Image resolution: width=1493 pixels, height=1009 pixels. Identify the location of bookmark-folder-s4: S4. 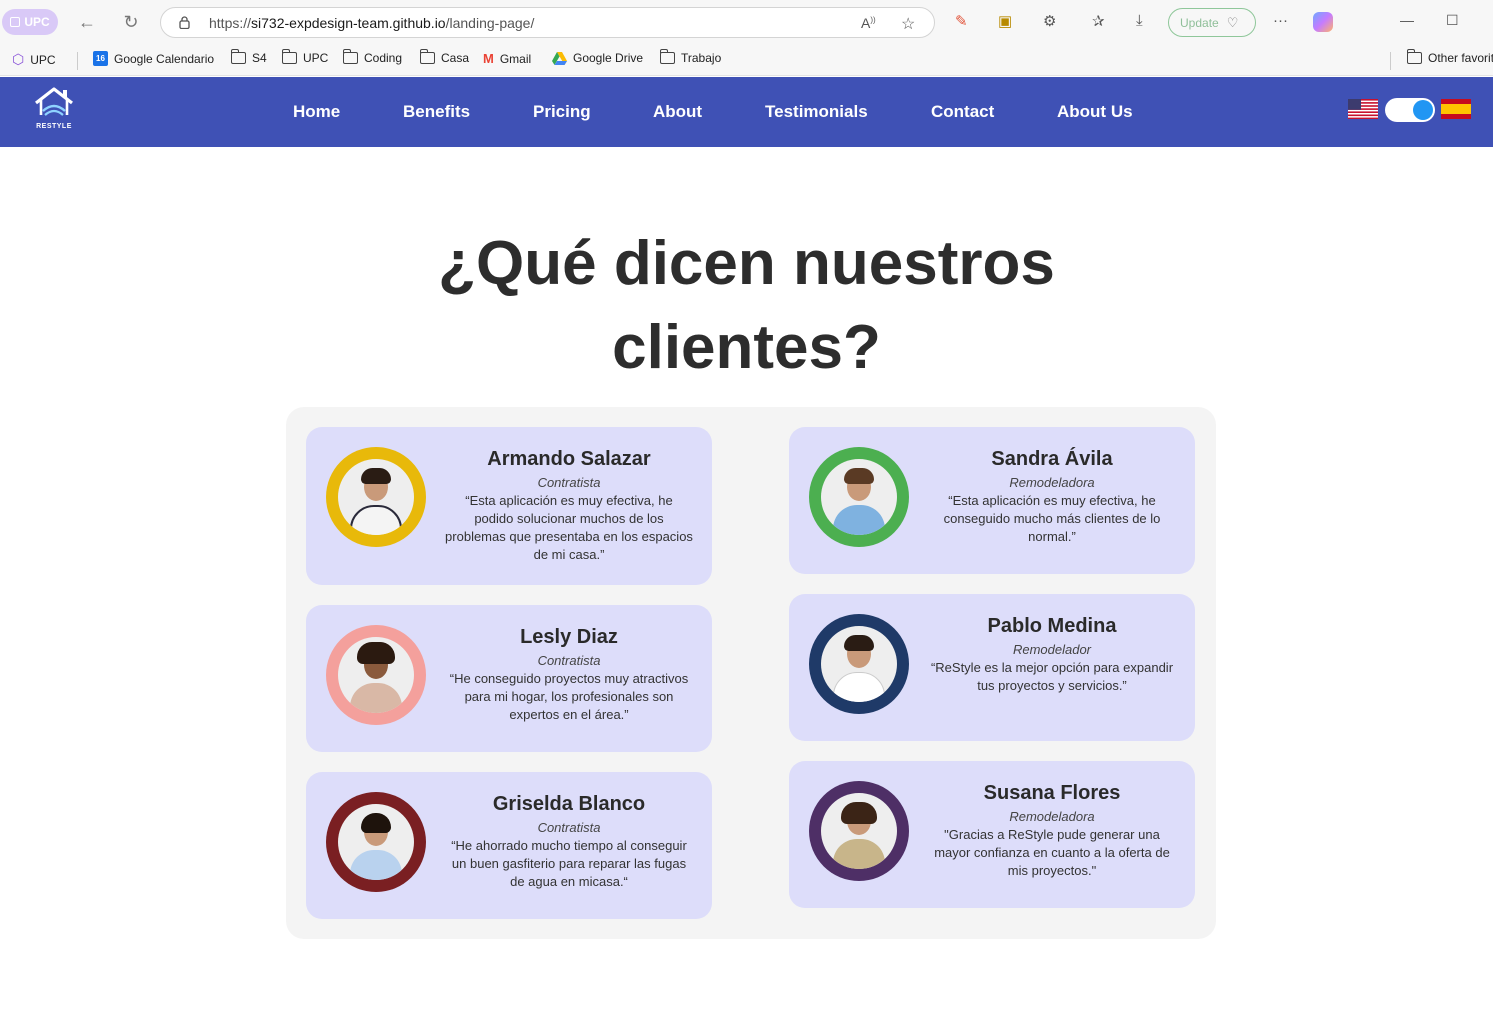
(249, 57).